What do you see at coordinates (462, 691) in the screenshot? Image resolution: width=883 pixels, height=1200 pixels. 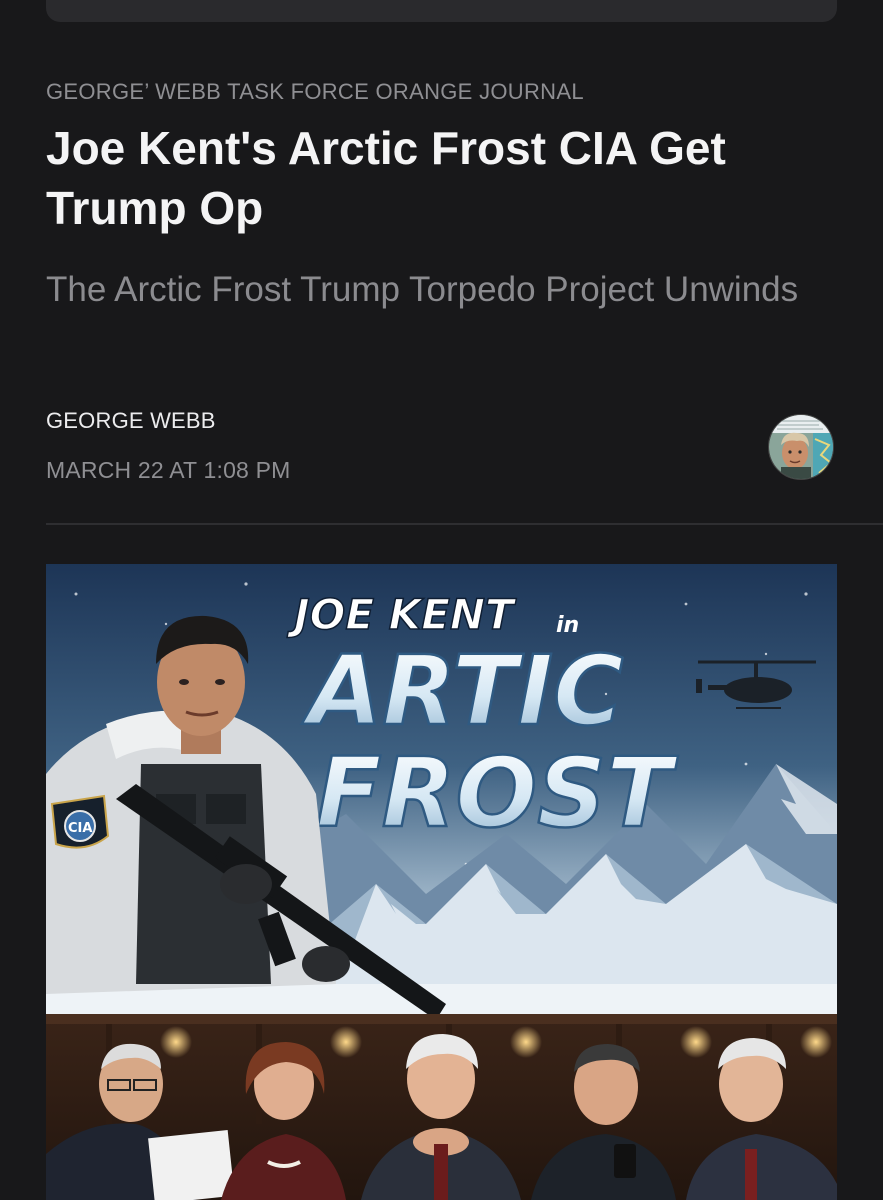 I see `hero-headline-line1: ARTIC` at bounding box center [462, 691].